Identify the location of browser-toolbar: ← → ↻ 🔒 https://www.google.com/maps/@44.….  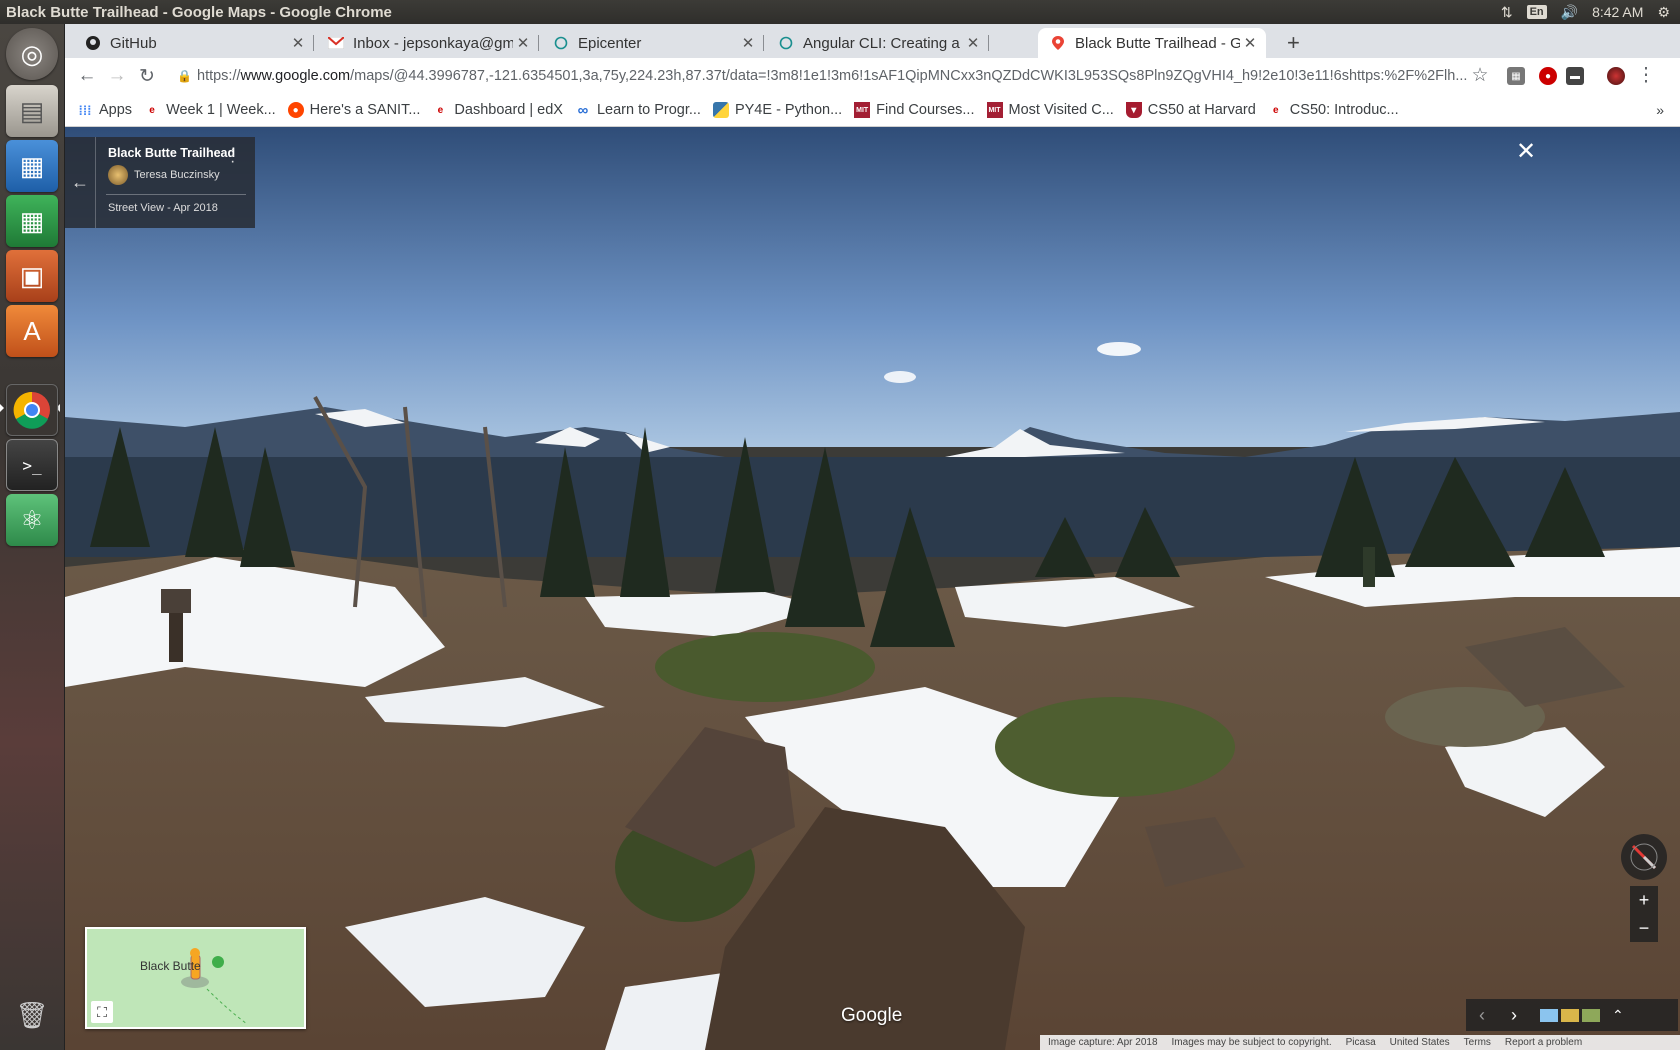
(872, 76).